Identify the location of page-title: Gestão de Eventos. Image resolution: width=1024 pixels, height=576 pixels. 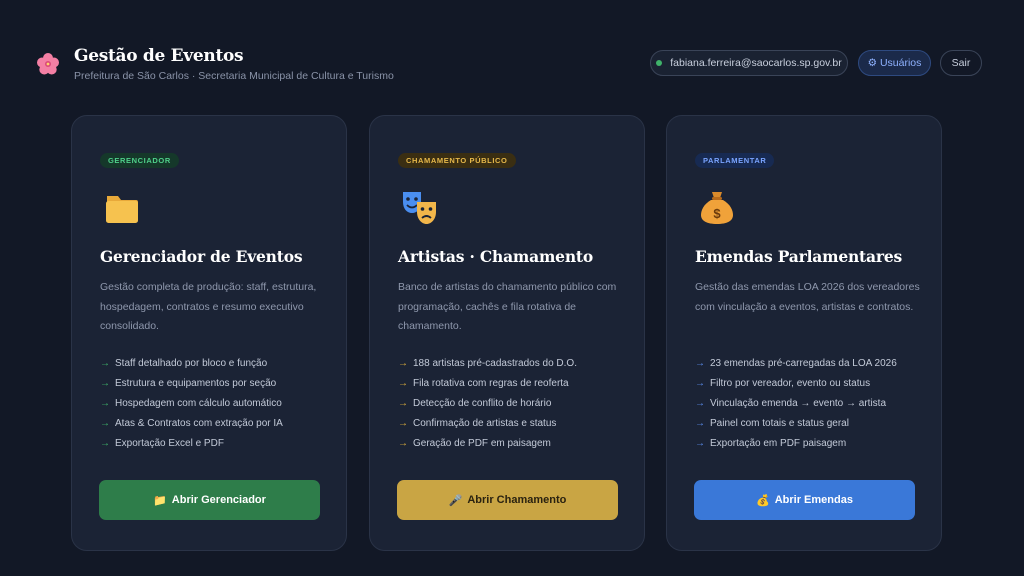
(159, 56).